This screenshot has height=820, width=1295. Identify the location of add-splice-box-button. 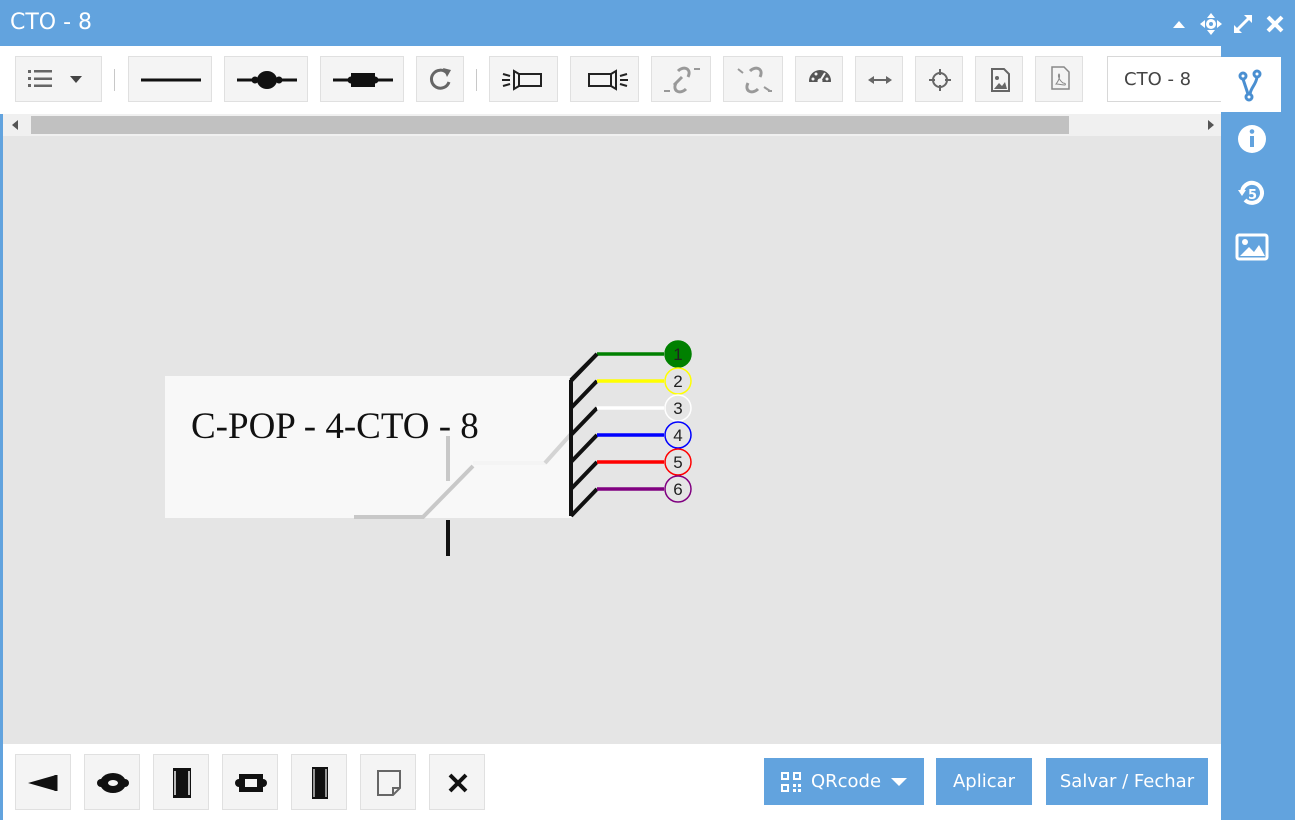
(250, 782).